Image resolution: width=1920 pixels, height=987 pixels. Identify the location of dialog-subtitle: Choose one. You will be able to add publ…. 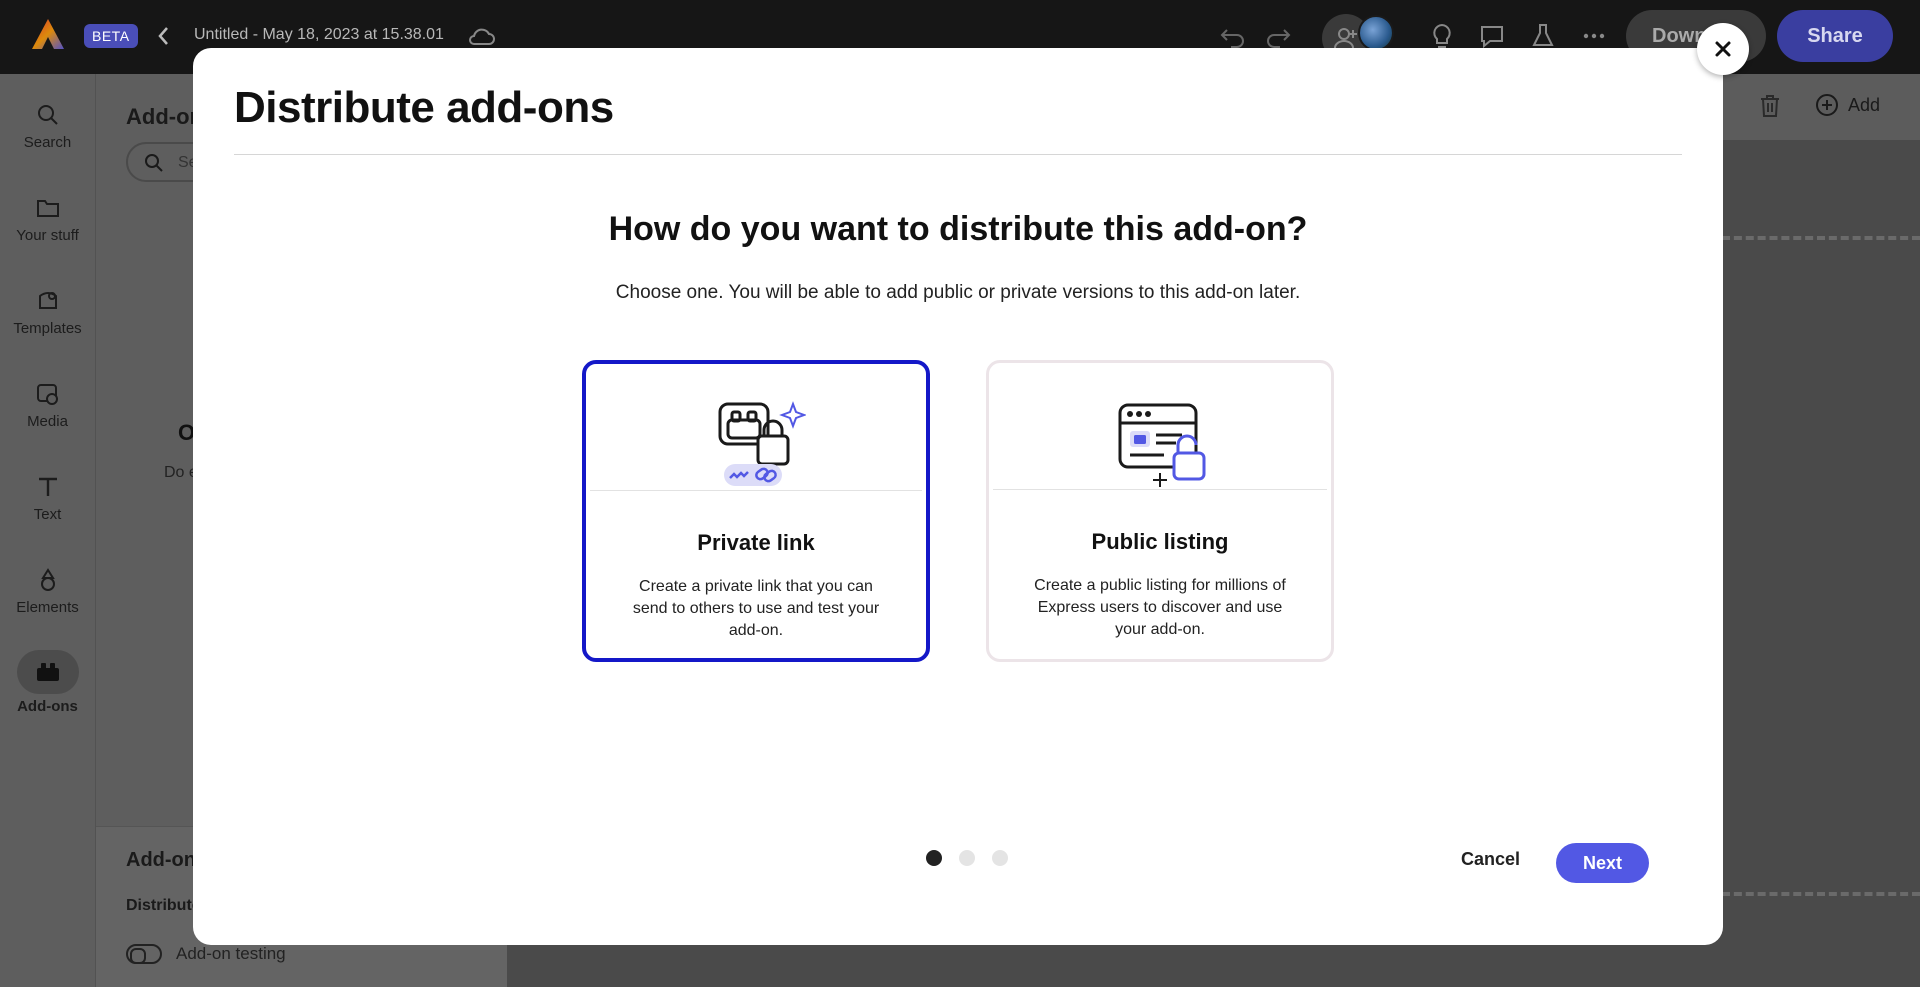
(958, 292).